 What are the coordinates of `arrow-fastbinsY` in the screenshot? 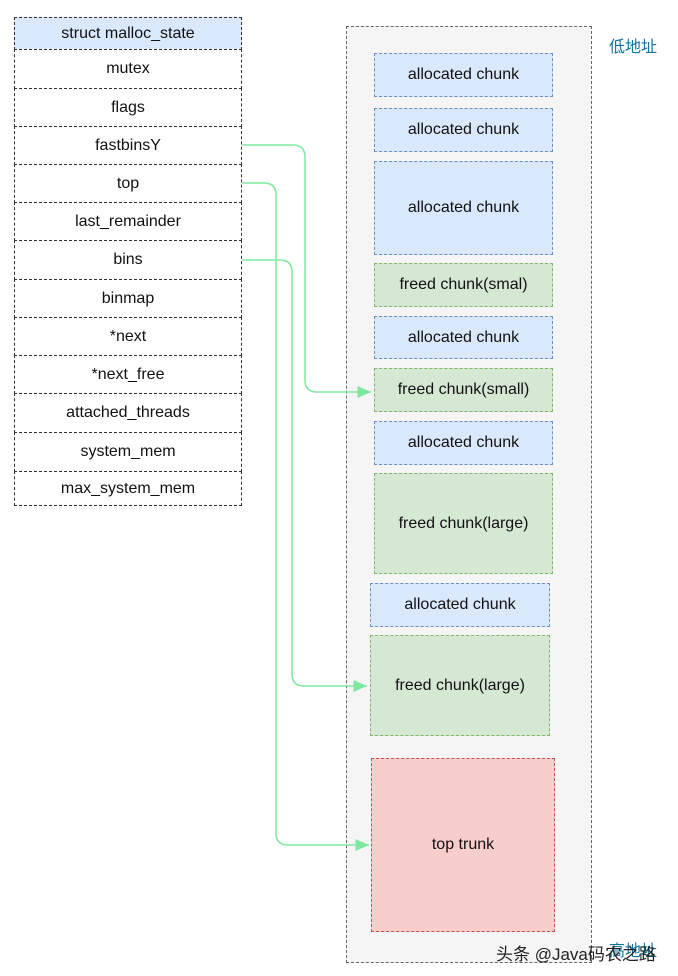 It's located at (306, 271).